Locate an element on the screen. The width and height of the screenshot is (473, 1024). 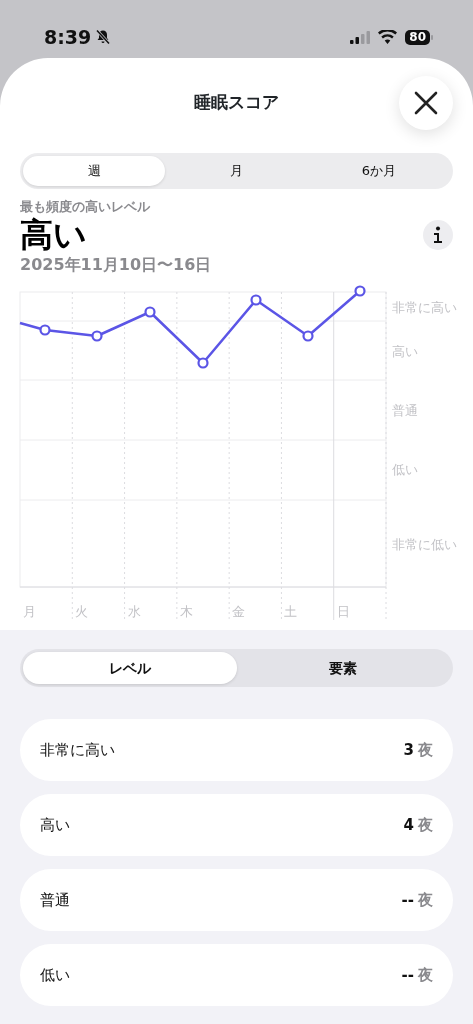
level-label: 普通 is located at coordinates (55, 900).